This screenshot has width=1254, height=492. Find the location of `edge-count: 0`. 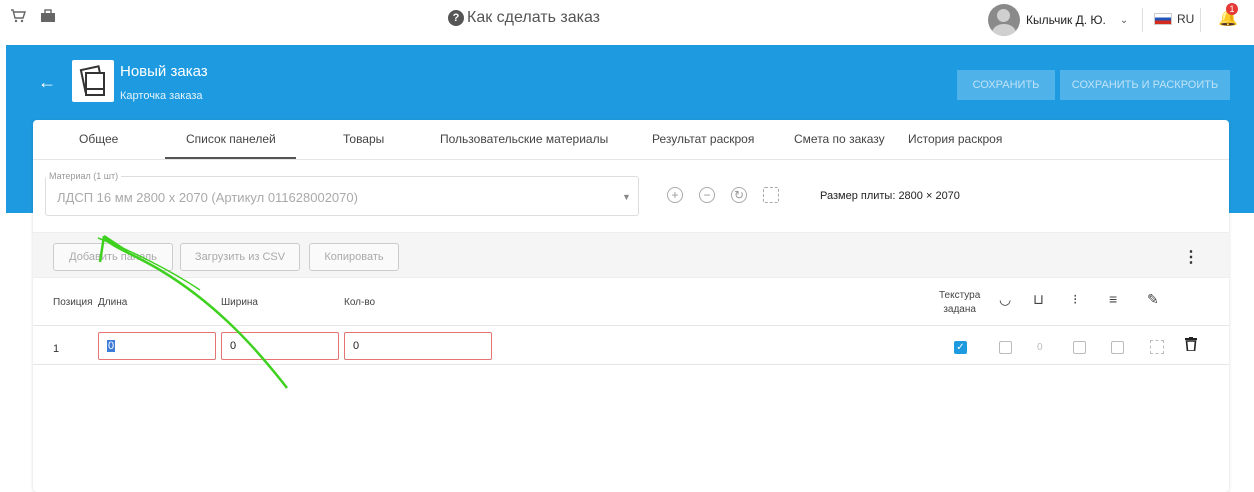

edge-count: 0 is located at coordinates (1040, 347).